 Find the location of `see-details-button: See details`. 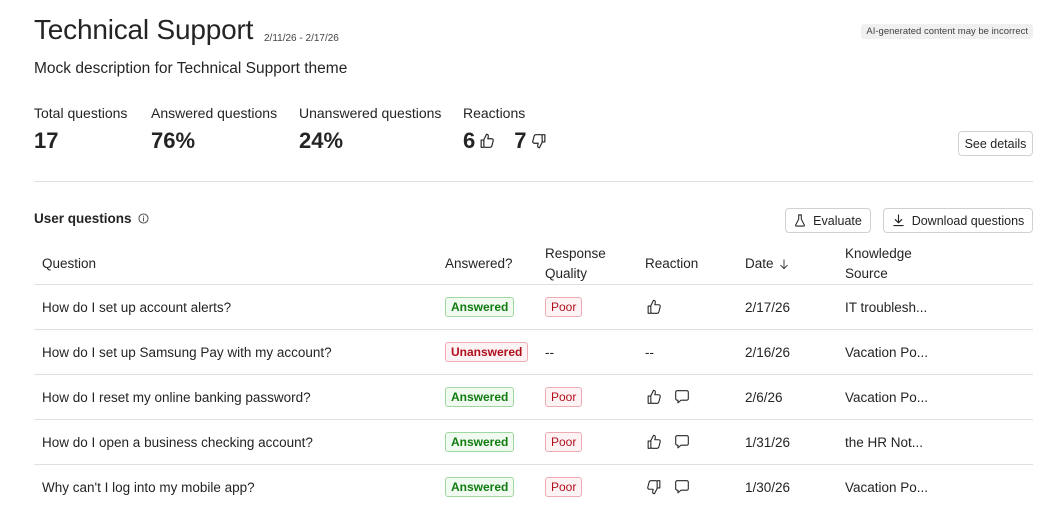

see-details-button: See details is located at coordinates (995, 143).